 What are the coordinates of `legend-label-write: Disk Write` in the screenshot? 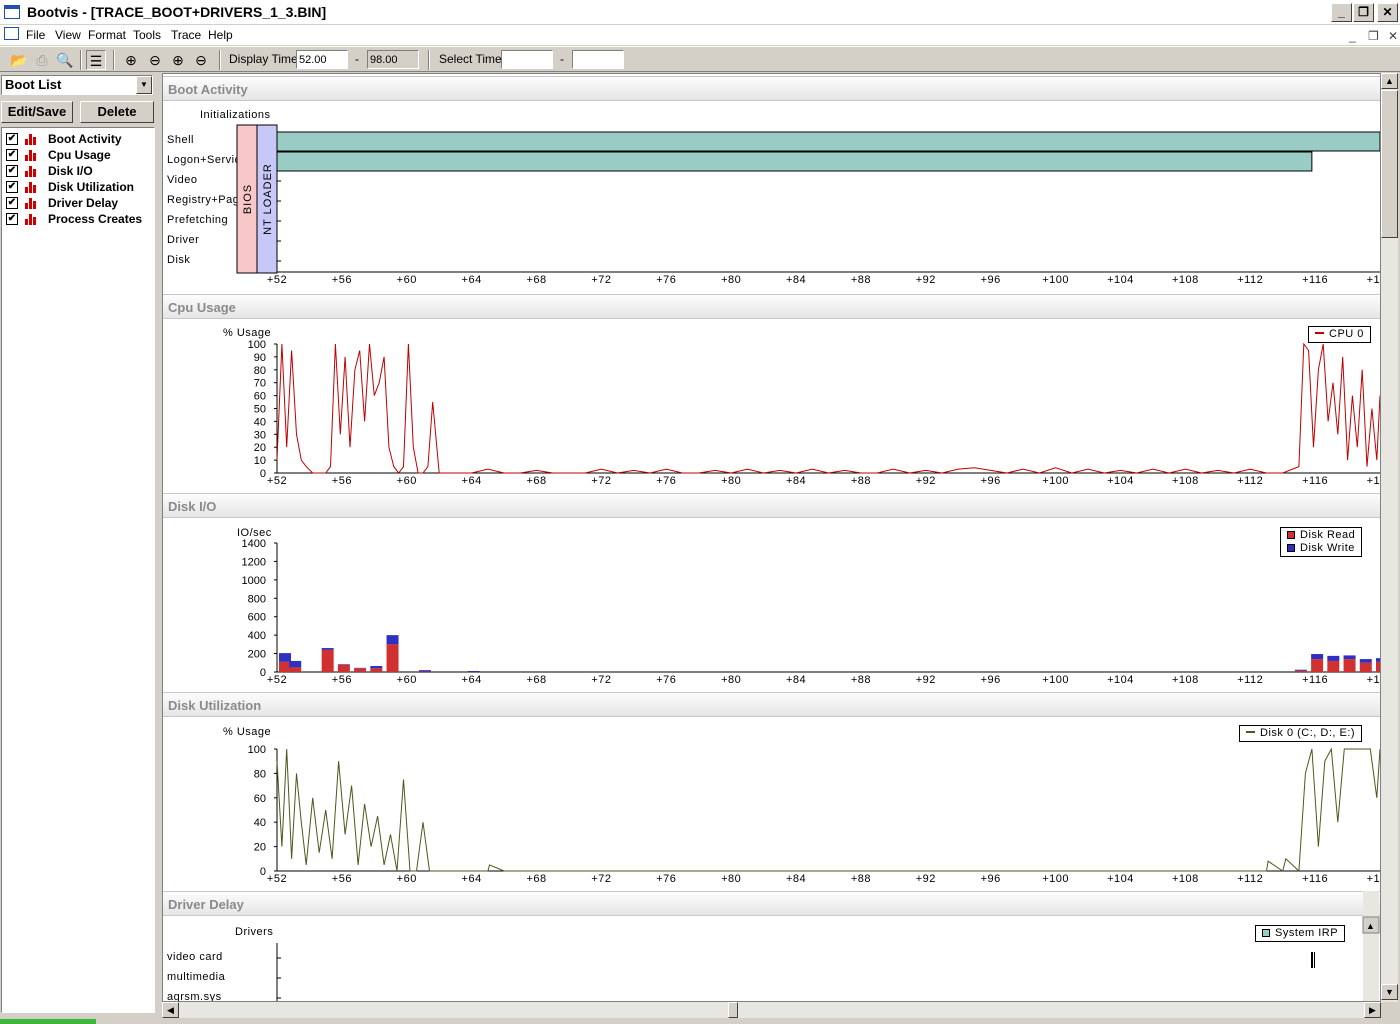 It's located at (1327, 548).